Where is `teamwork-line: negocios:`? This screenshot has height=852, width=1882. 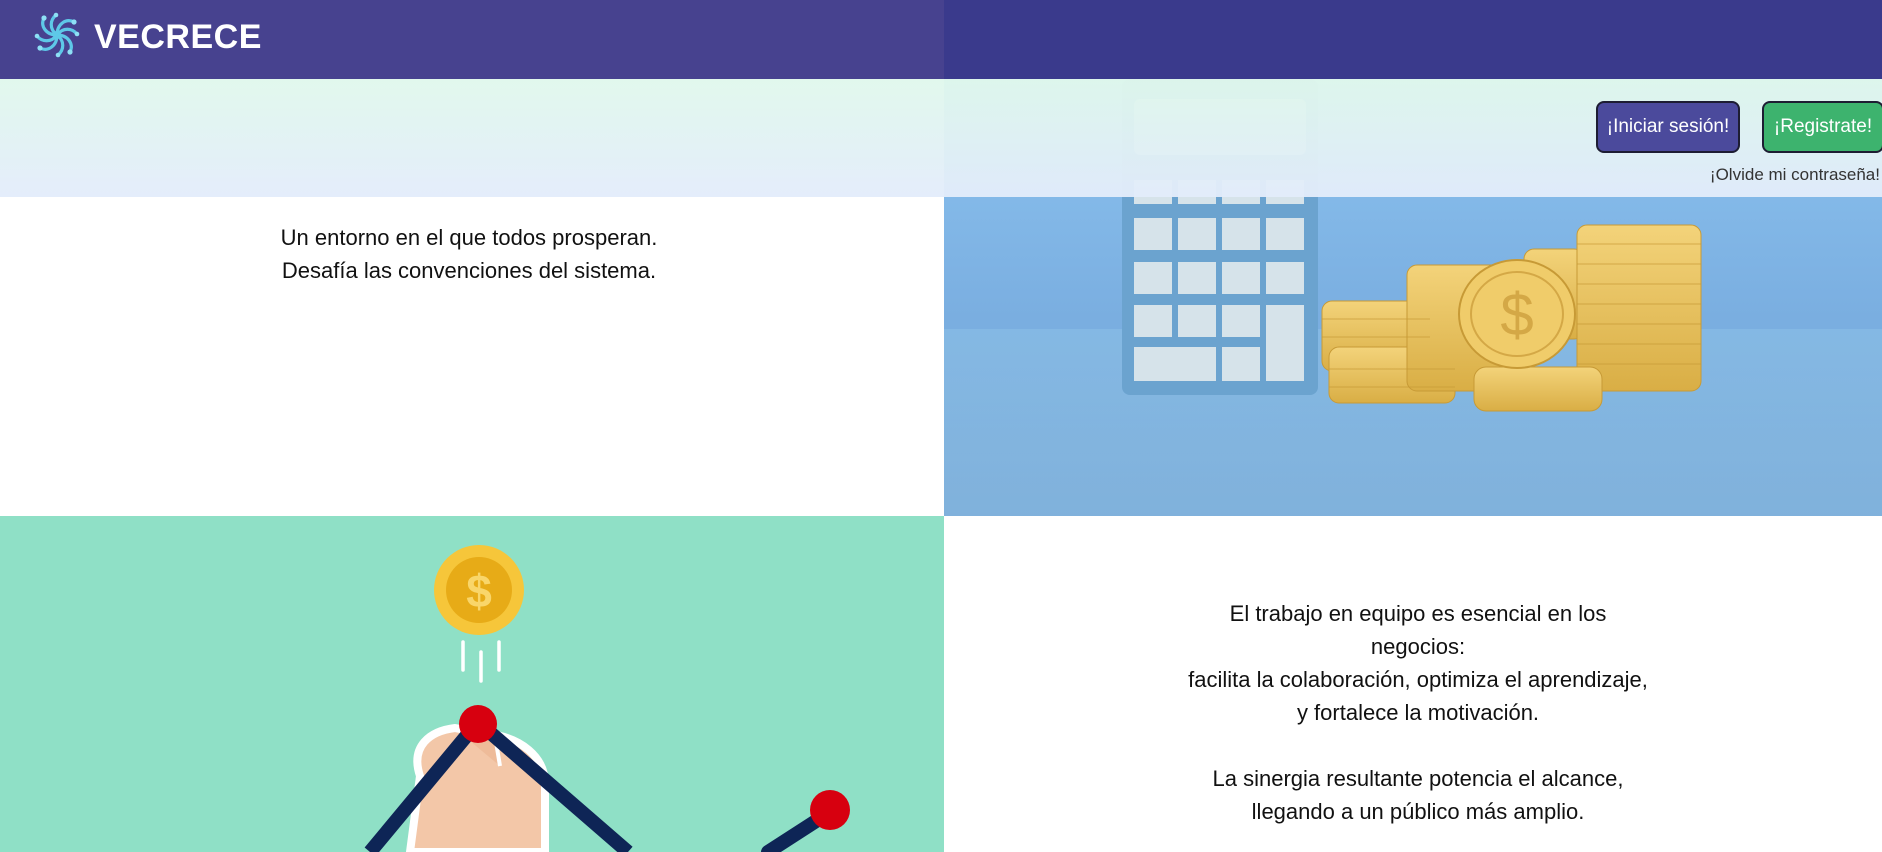 teamwork-line: negocios: is located at coordinates (1418, 646).